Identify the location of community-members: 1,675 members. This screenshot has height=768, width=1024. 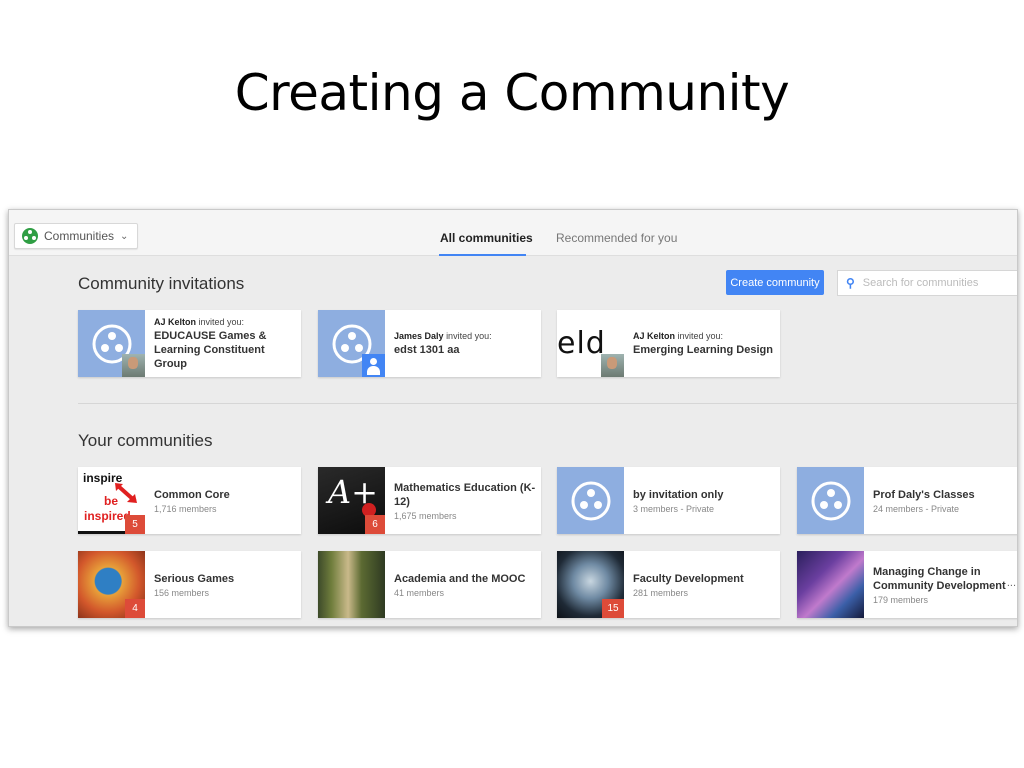
(425, 515).